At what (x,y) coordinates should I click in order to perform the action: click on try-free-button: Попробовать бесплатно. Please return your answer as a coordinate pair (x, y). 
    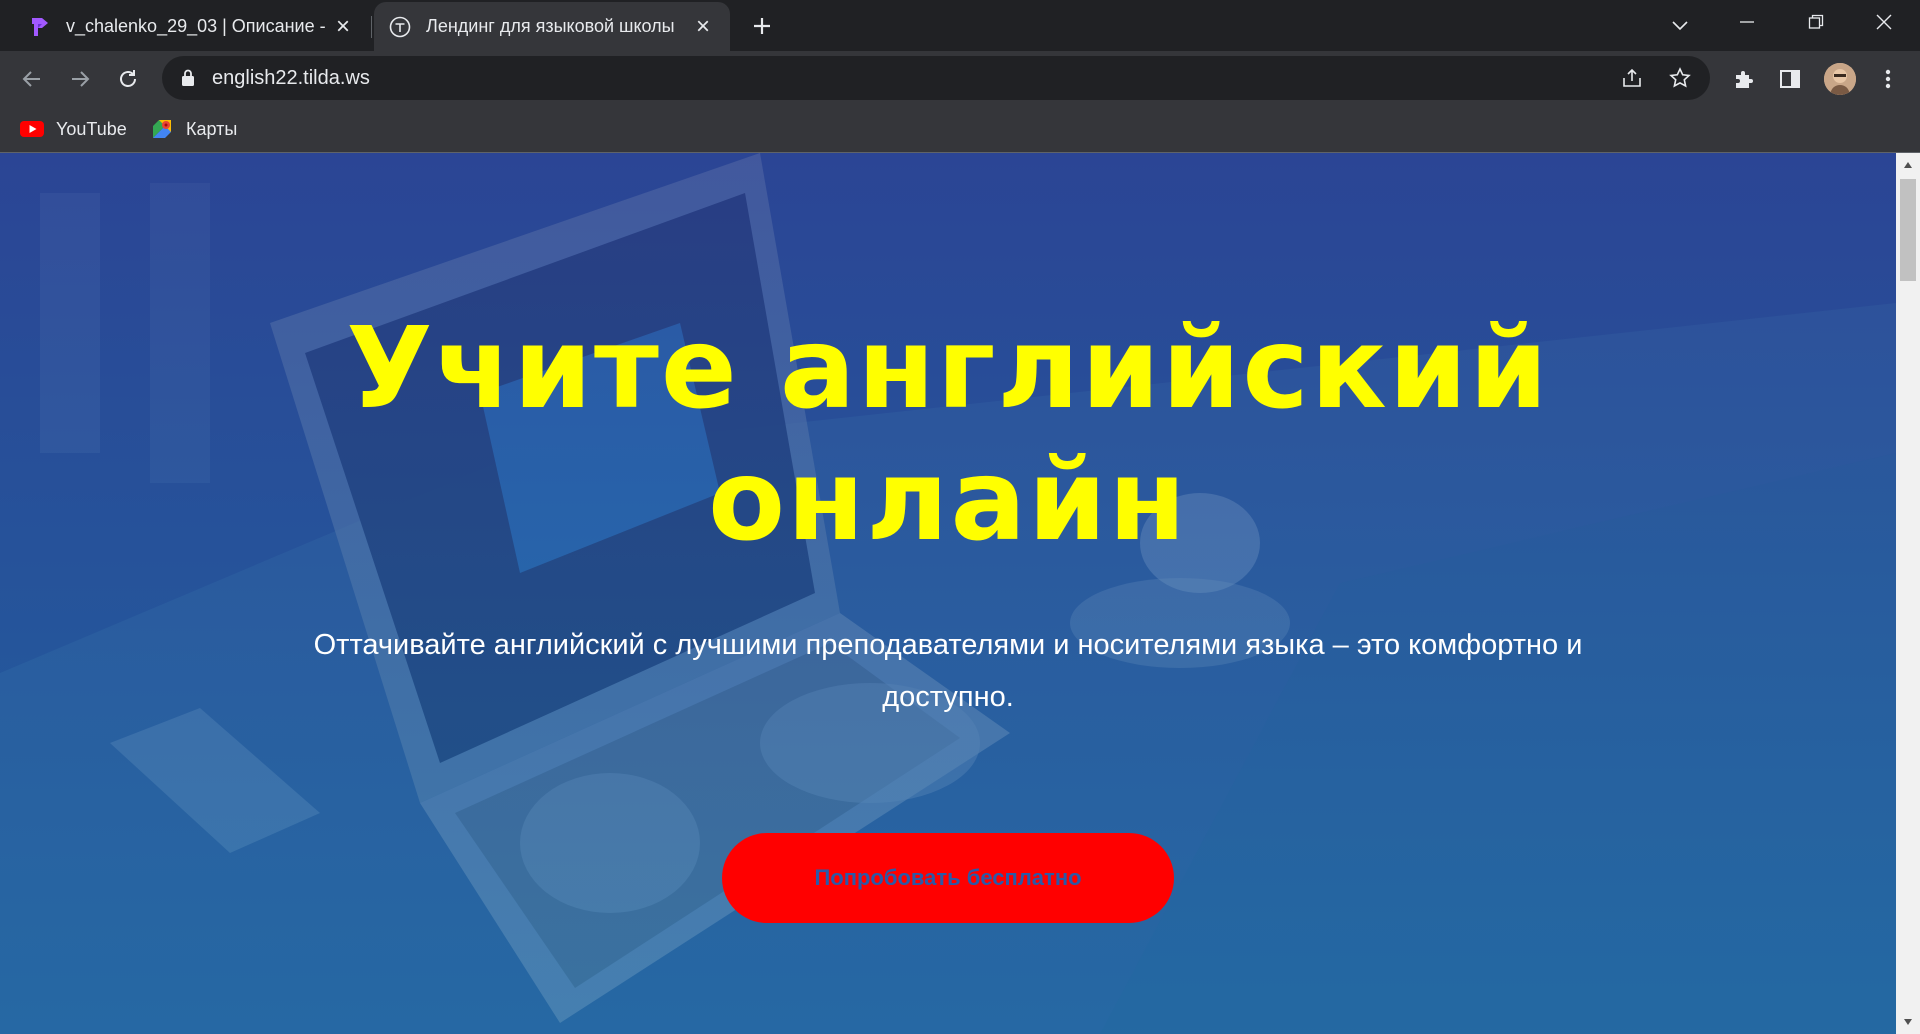
    Looking at the image, I should click on (948, 878).